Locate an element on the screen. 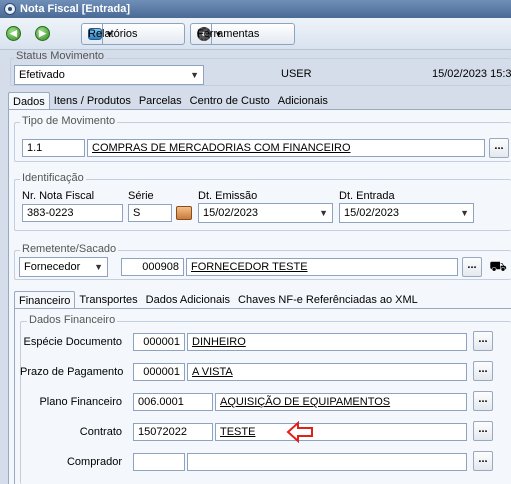 Image resolution: width=511 pixels, height=484 pixels. tipo-movimento-description-text: COMPRAS DE MERCADORIAS COM FINANCEIRO is located at coordinates (221, 148).